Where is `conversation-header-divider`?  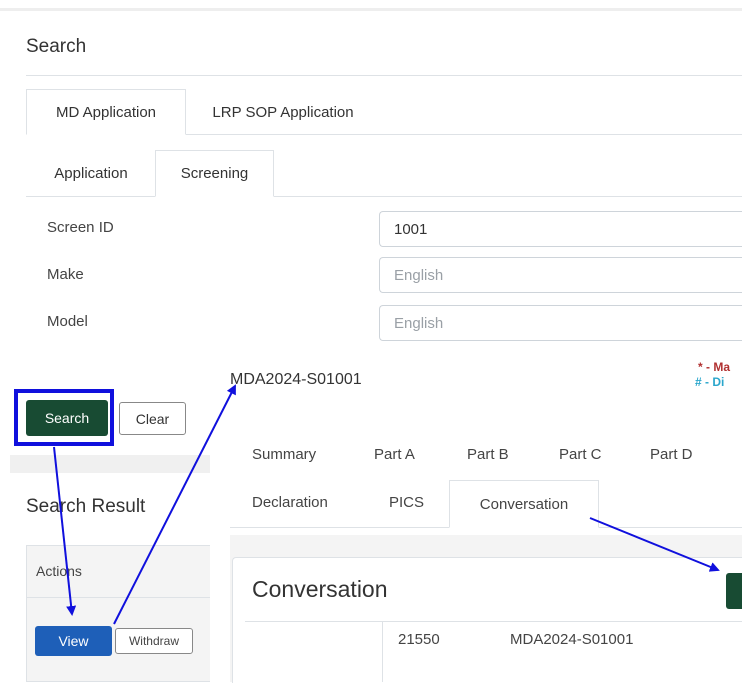 conversation-header-divider is located at coordinates (493, 621).